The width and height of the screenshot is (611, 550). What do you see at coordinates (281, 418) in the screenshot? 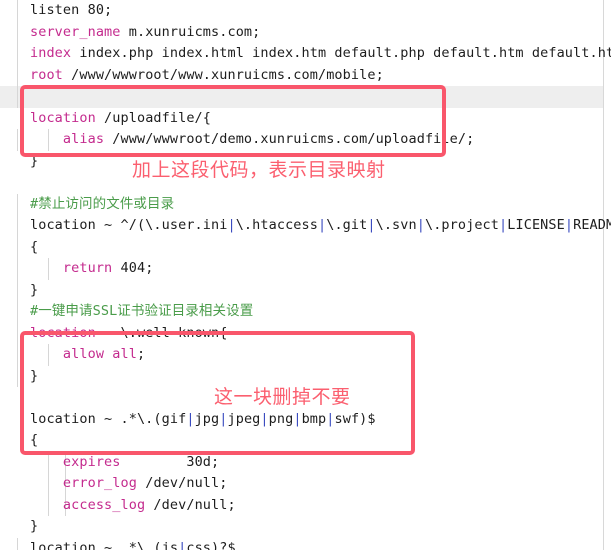
I see `code-token: png` at bounding box center [281, 418].